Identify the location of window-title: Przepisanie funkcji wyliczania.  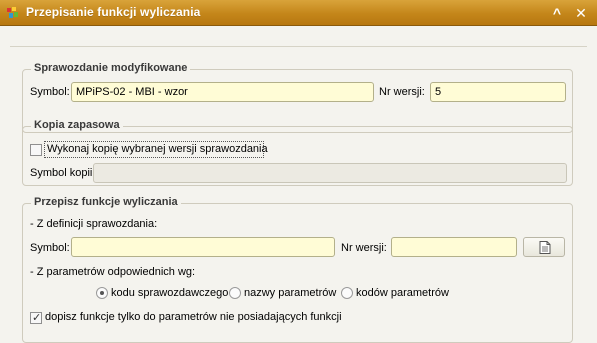
(113, 12).